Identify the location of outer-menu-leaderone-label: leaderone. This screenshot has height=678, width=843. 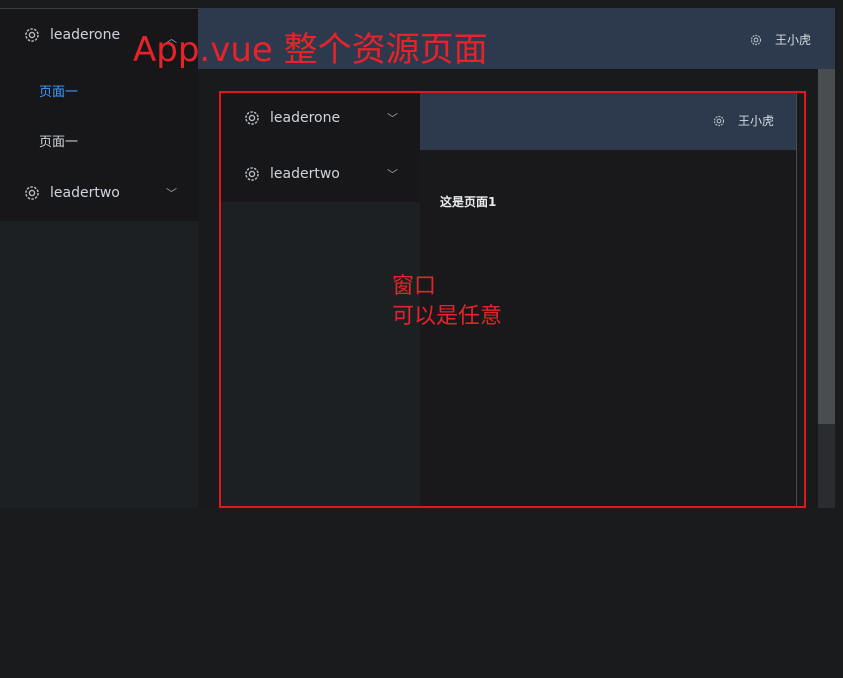
(85, 35).